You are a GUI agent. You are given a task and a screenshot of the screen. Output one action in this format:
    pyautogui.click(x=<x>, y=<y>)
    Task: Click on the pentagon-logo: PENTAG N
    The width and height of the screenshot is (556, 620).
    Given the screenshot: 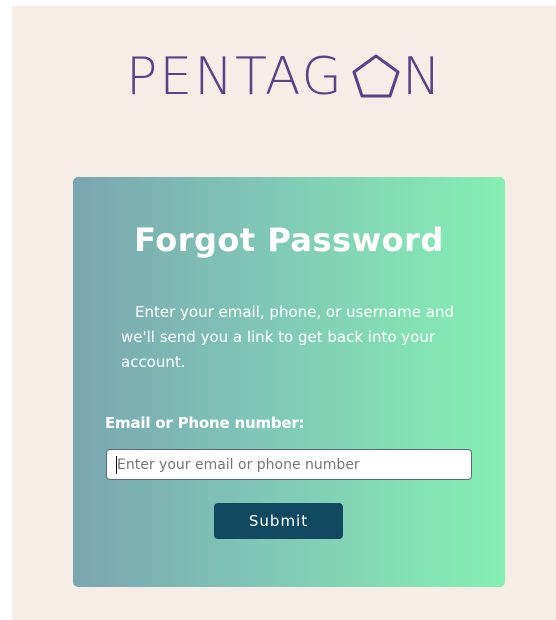 What is the action you would take?
    pyautogui.click(x=286, y=74)
    